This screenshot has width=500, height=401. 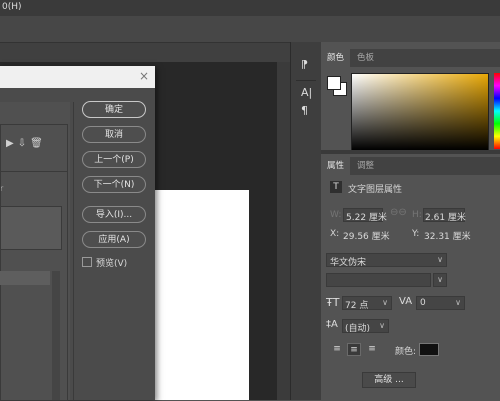 What do you see at coordinates (445, 218) in the screenshot?
I see `h-value: 2.61 厘米` at bounding box center [445, 218].